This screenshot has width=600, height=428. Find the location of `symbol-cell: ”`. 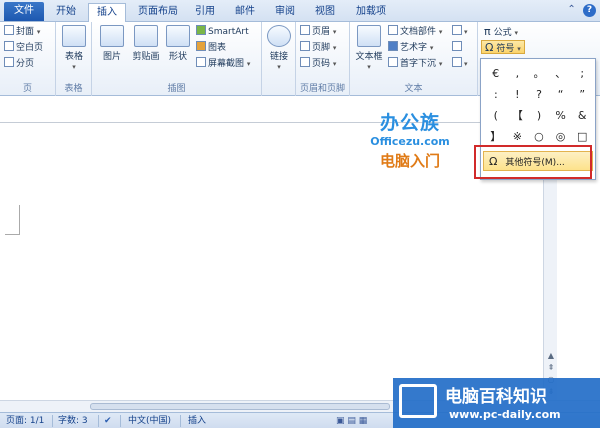

symbol-cell: ” is located at coordinates (582, 94).